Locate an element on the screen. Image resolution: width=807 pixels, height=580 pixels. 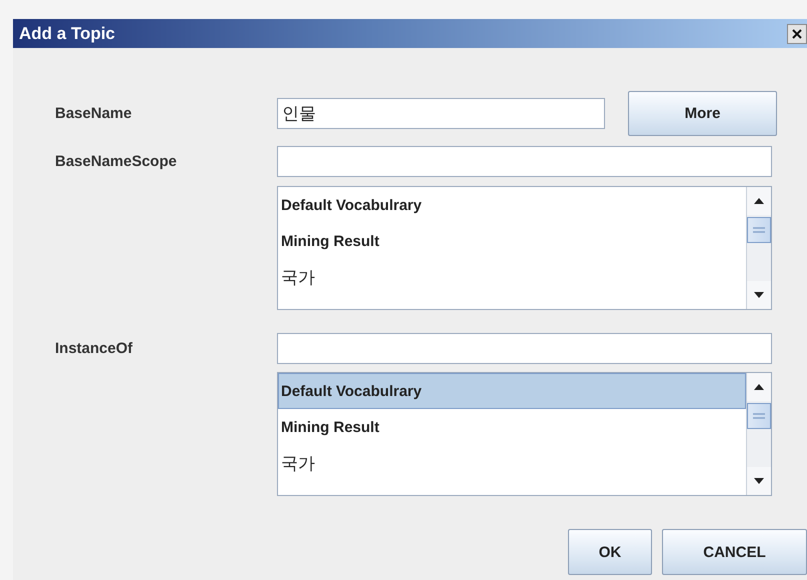
close-button is located at coordinates (797, 34).